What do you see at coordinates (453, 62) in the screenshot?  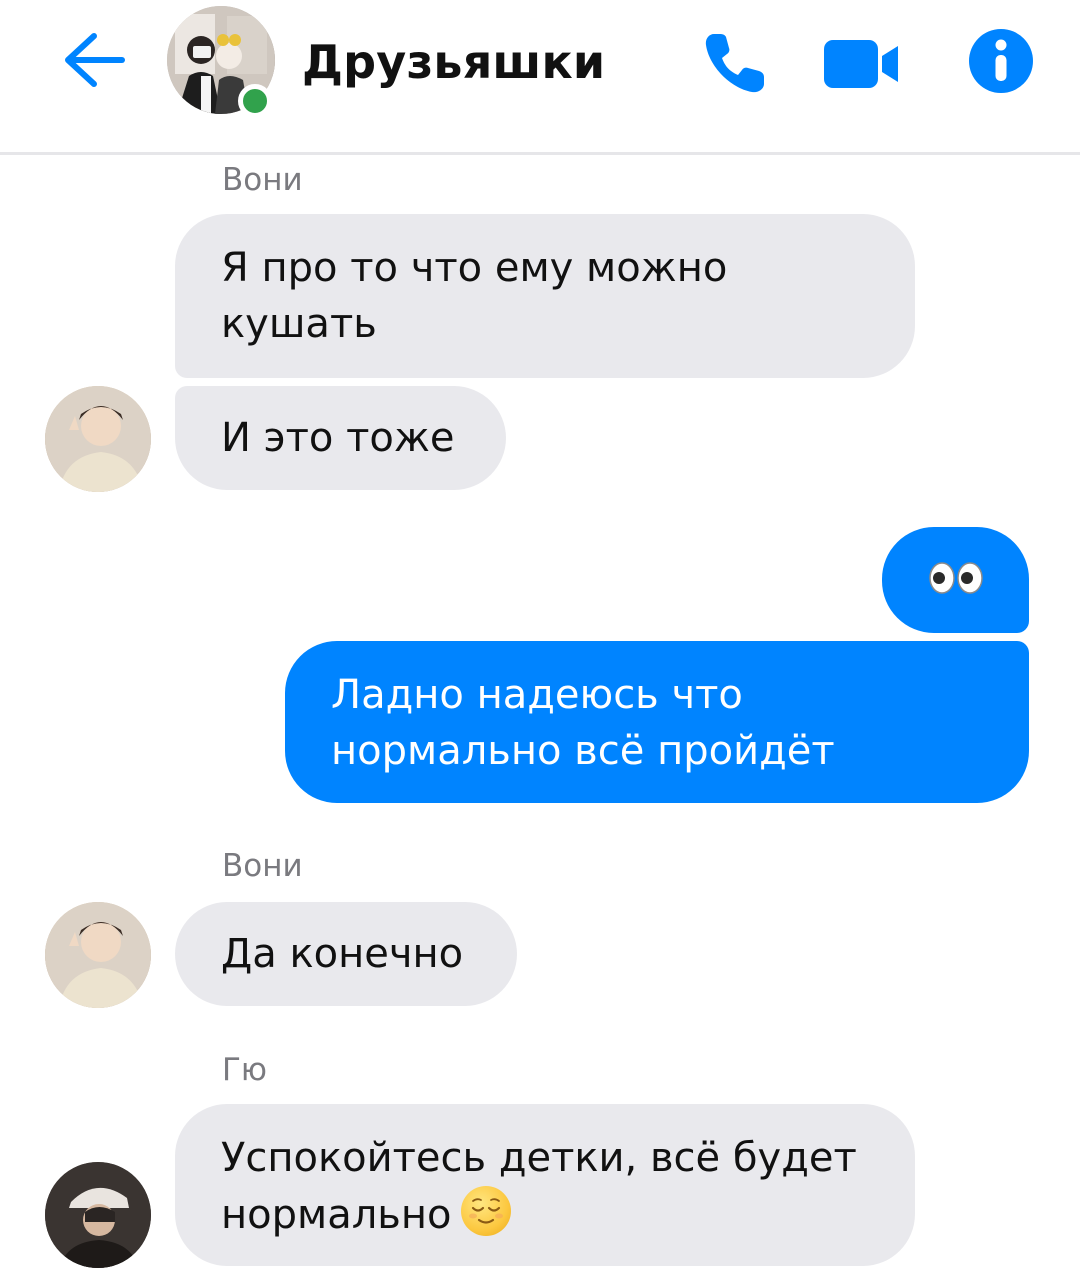 I see `chat-title: Друзьяшки` at bounding box center [453, 62].